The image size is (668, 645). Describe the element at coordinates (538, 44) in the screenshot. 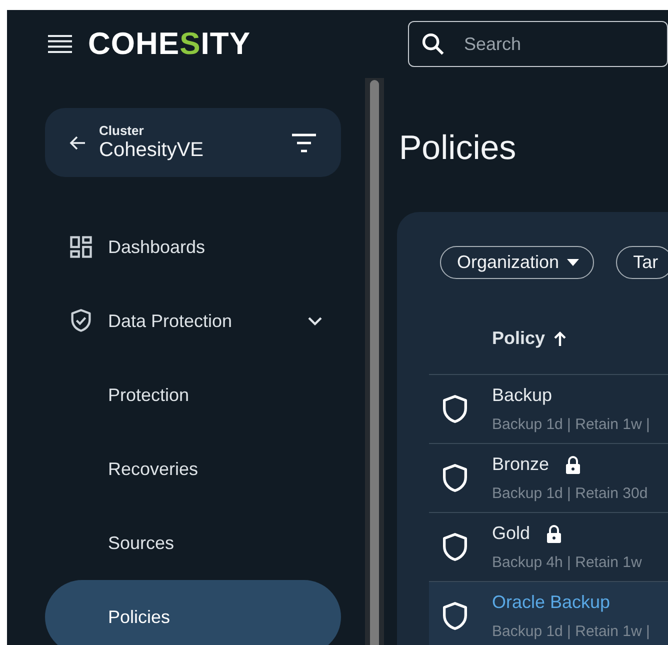

I see `search-field: Search` at that location.